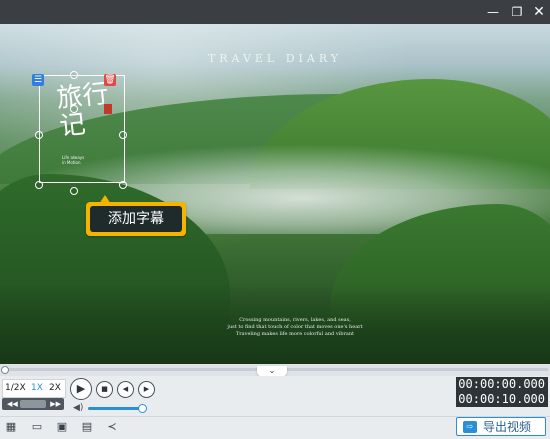  I want to click on volume-icon: ◀), so click(78, 408).